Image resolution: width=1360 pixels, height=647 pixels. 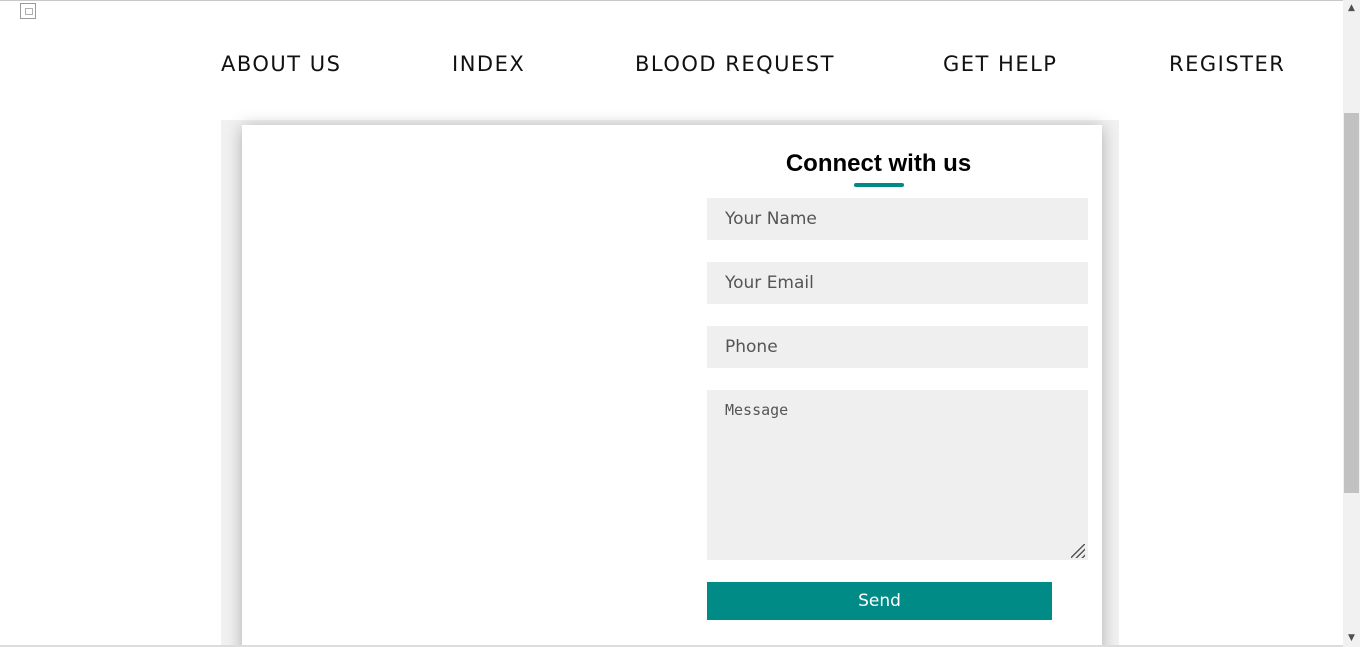 What do you see at coordinates (281, 64) in the screenshot?
I see `nav-about-us: ABOUT US` at bounding box center [281, 64].